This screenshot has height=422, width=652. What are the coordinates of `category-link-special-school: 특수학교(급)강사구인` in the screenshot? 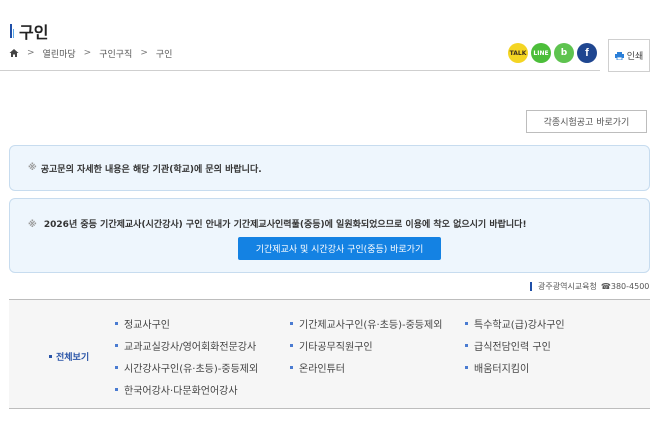 It's located at (555, 323).